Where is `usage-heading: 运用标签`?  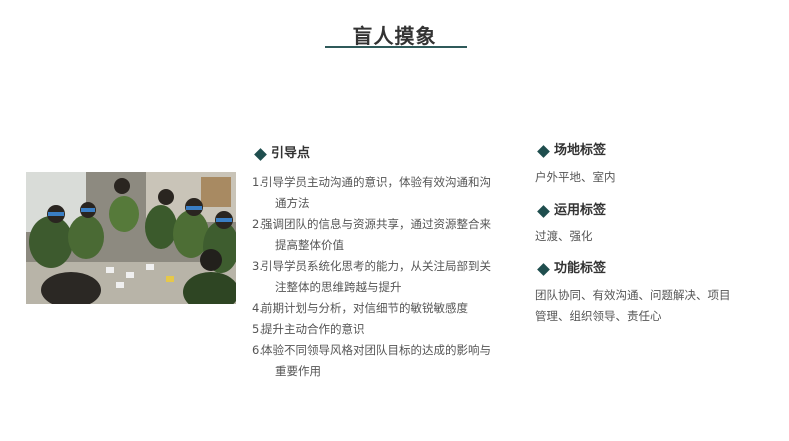 usage-heading: 运用标签 is located at coordinates (571, 211).